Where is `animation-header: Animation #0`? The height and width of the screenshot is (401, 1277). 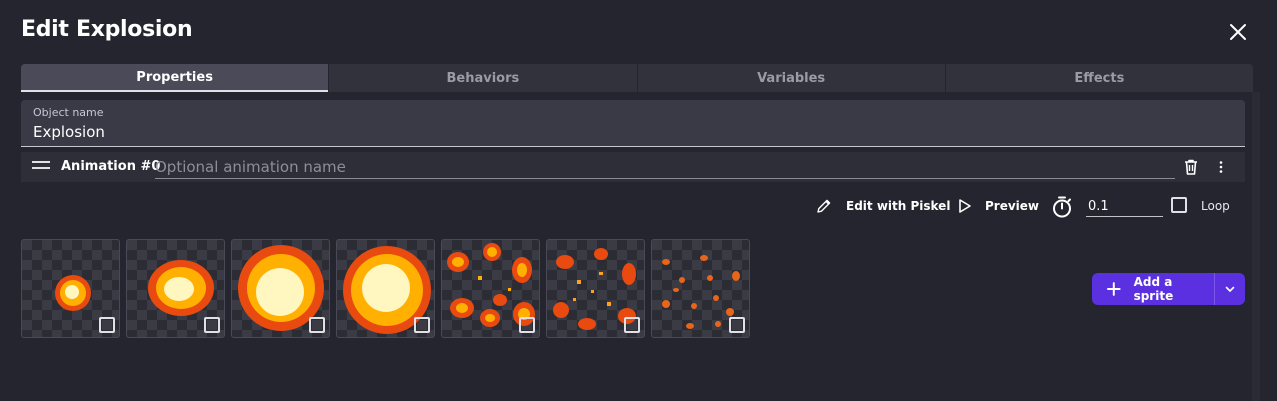 animation-header: Animation #0 is located at coordinates (633, 167).